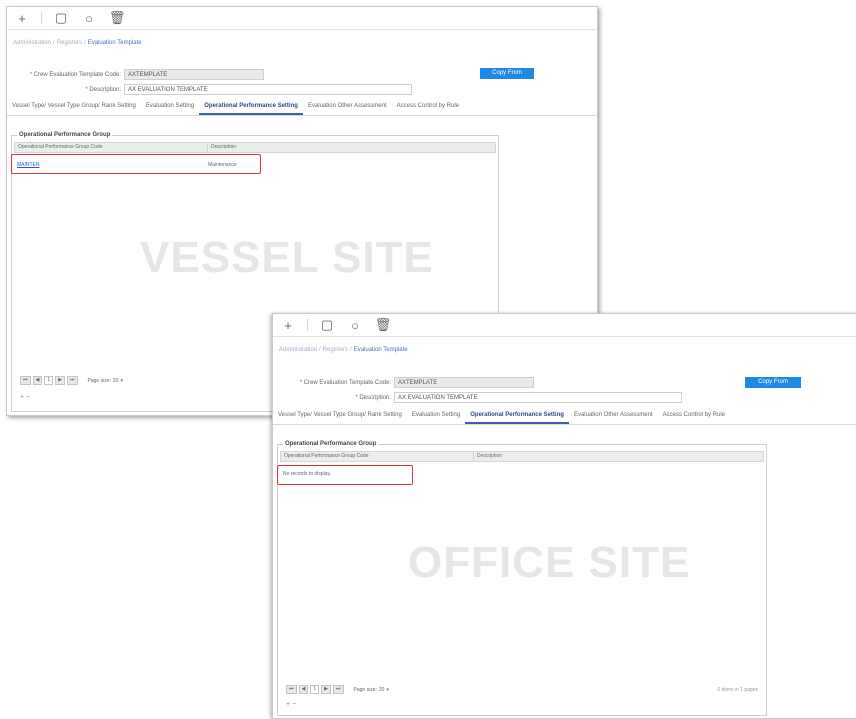  I want to click on page-info: 0 items in 1 pages, so click(737, 690).